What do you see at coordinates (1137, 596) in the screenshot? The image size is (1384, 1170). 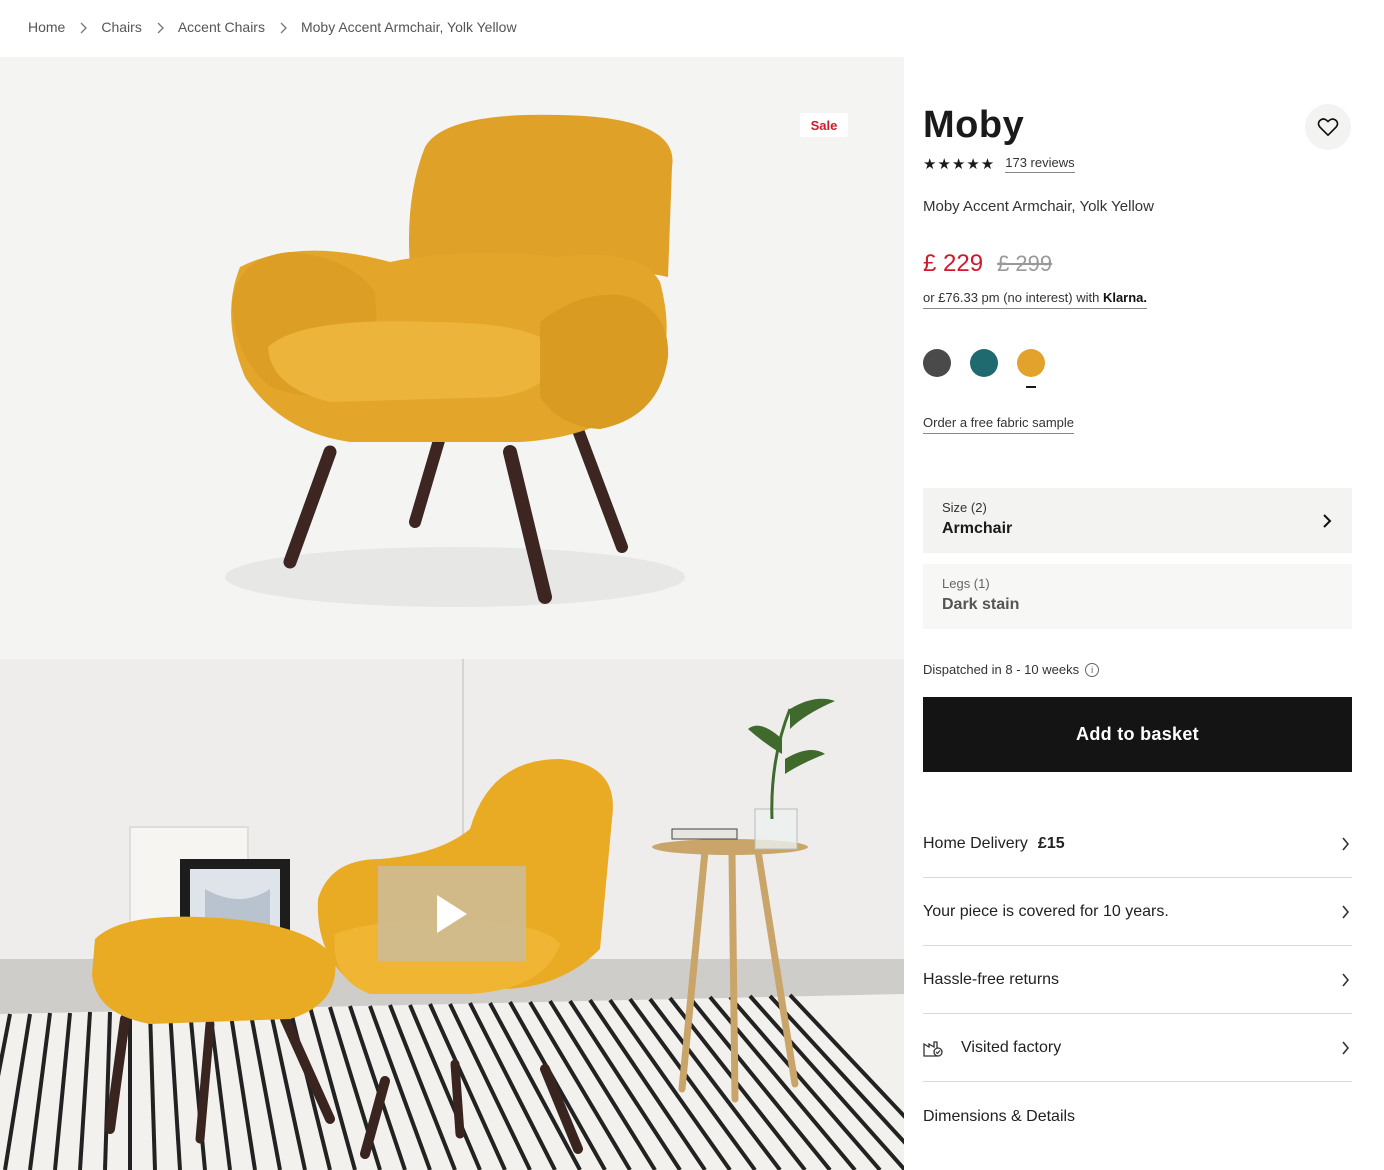 I see `legs-selector: Legs (1) Dark stain` at bounding box center [1137, 596].